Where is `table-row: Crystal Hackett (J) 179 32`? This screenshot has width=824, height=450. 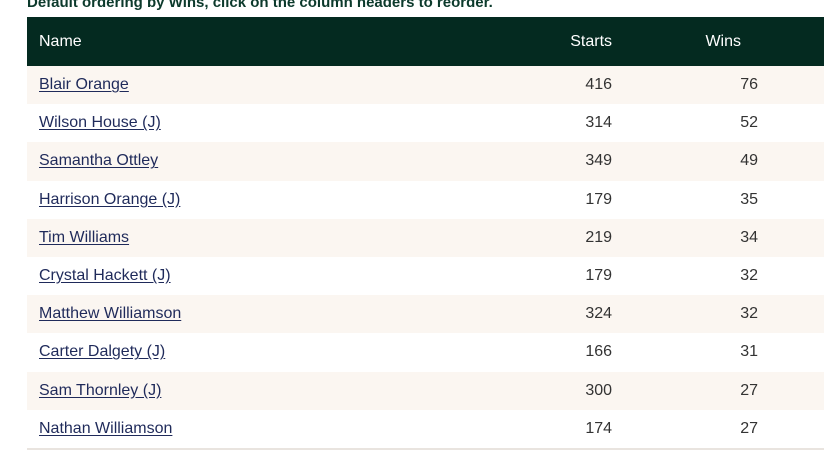
table-row: Crystal Hackett (J) 179 32 is located at coordinates (425, 276).